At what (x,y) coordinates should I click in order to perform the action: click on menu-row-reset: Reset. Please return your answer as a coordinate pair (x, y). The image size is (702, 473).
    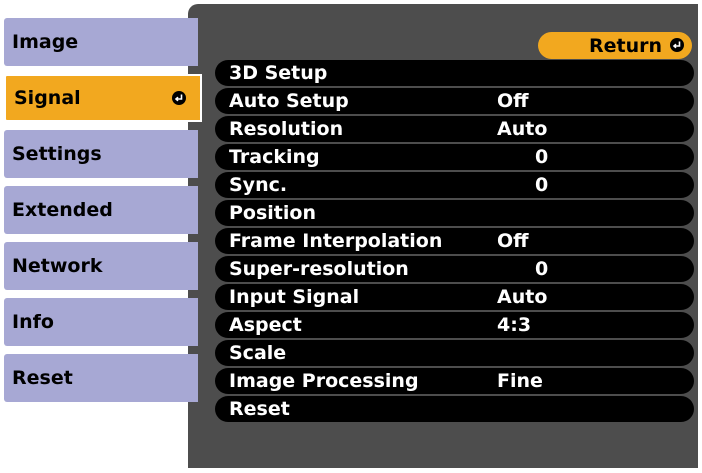
    Looking at the image, I should click on (454, 409).